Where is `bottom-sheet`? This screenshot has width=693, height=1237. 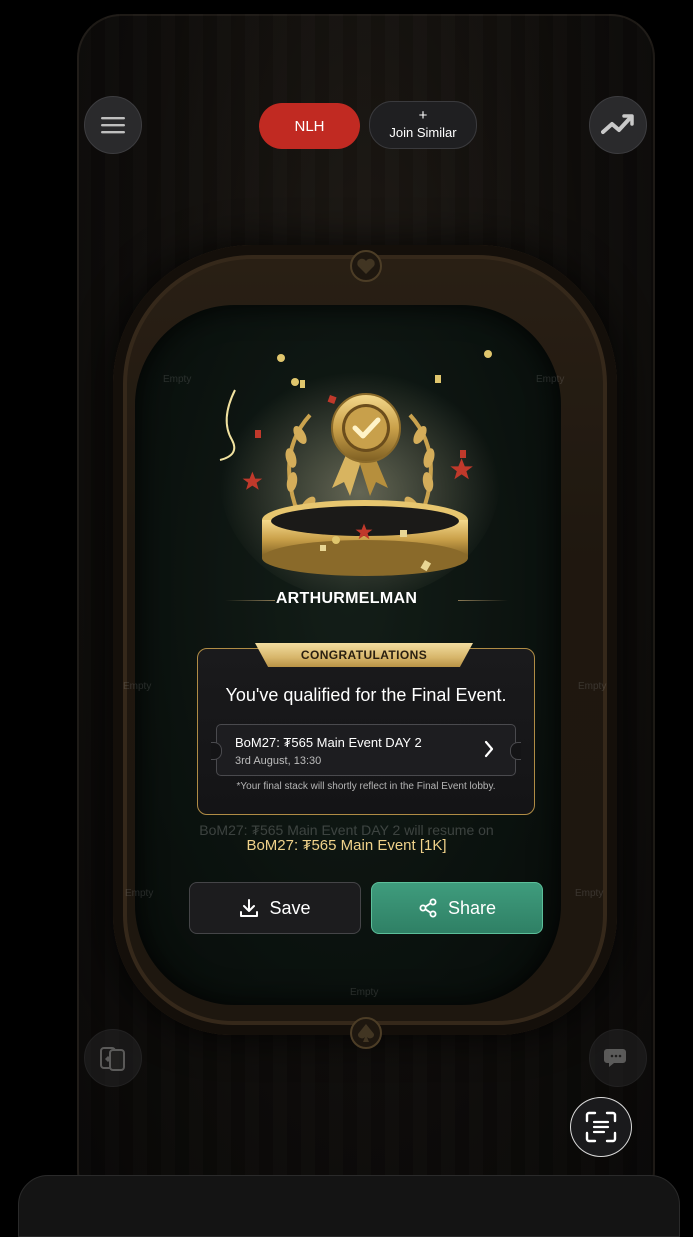
bottom-sheet is located at coordinates (349, 1206).